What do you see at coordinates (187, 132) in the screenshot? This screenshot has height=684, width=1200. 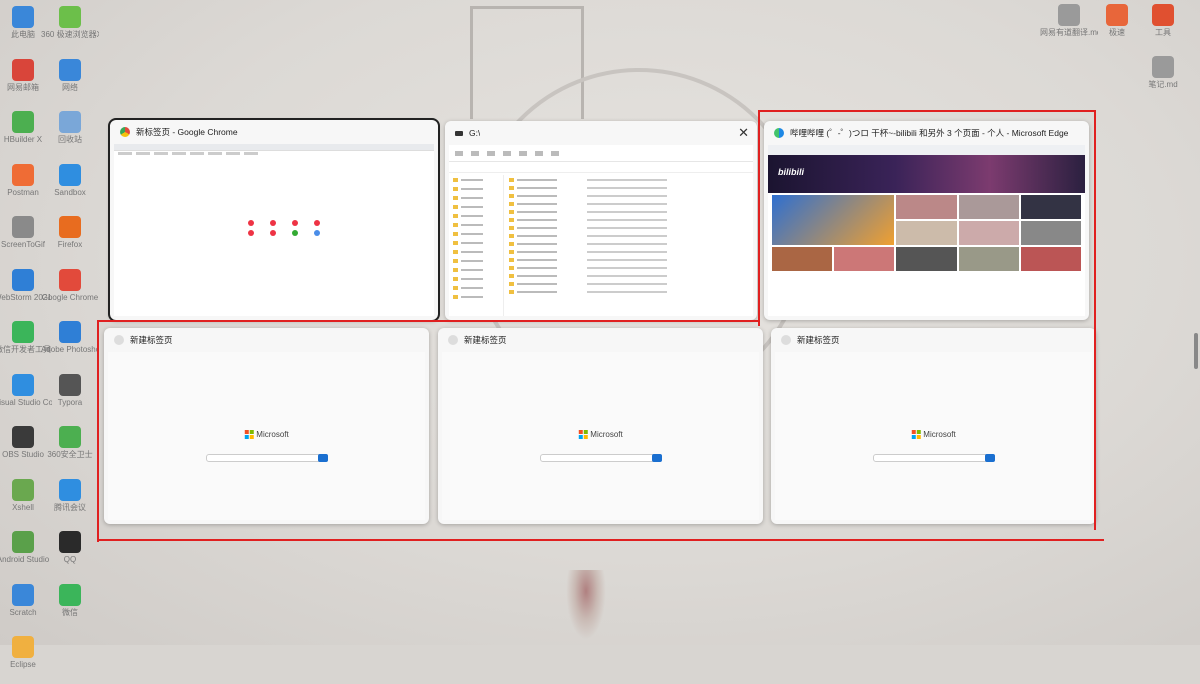 I see `window-title: 新标签页 - Google Chrome` at bounding box center [187, 132].